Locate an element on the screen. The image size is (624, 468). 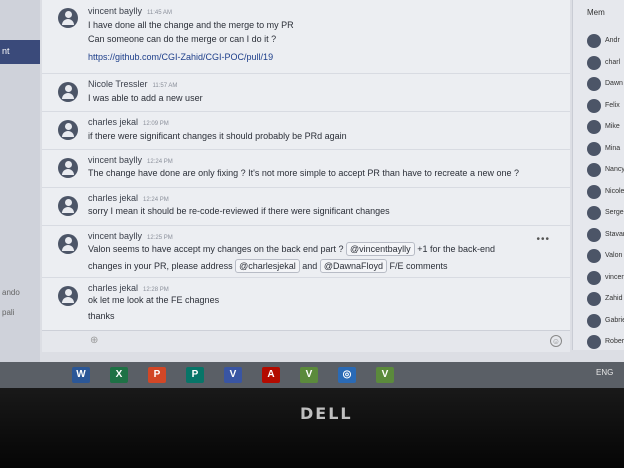
member-item: Stavan is located at coordinates (605, 235).